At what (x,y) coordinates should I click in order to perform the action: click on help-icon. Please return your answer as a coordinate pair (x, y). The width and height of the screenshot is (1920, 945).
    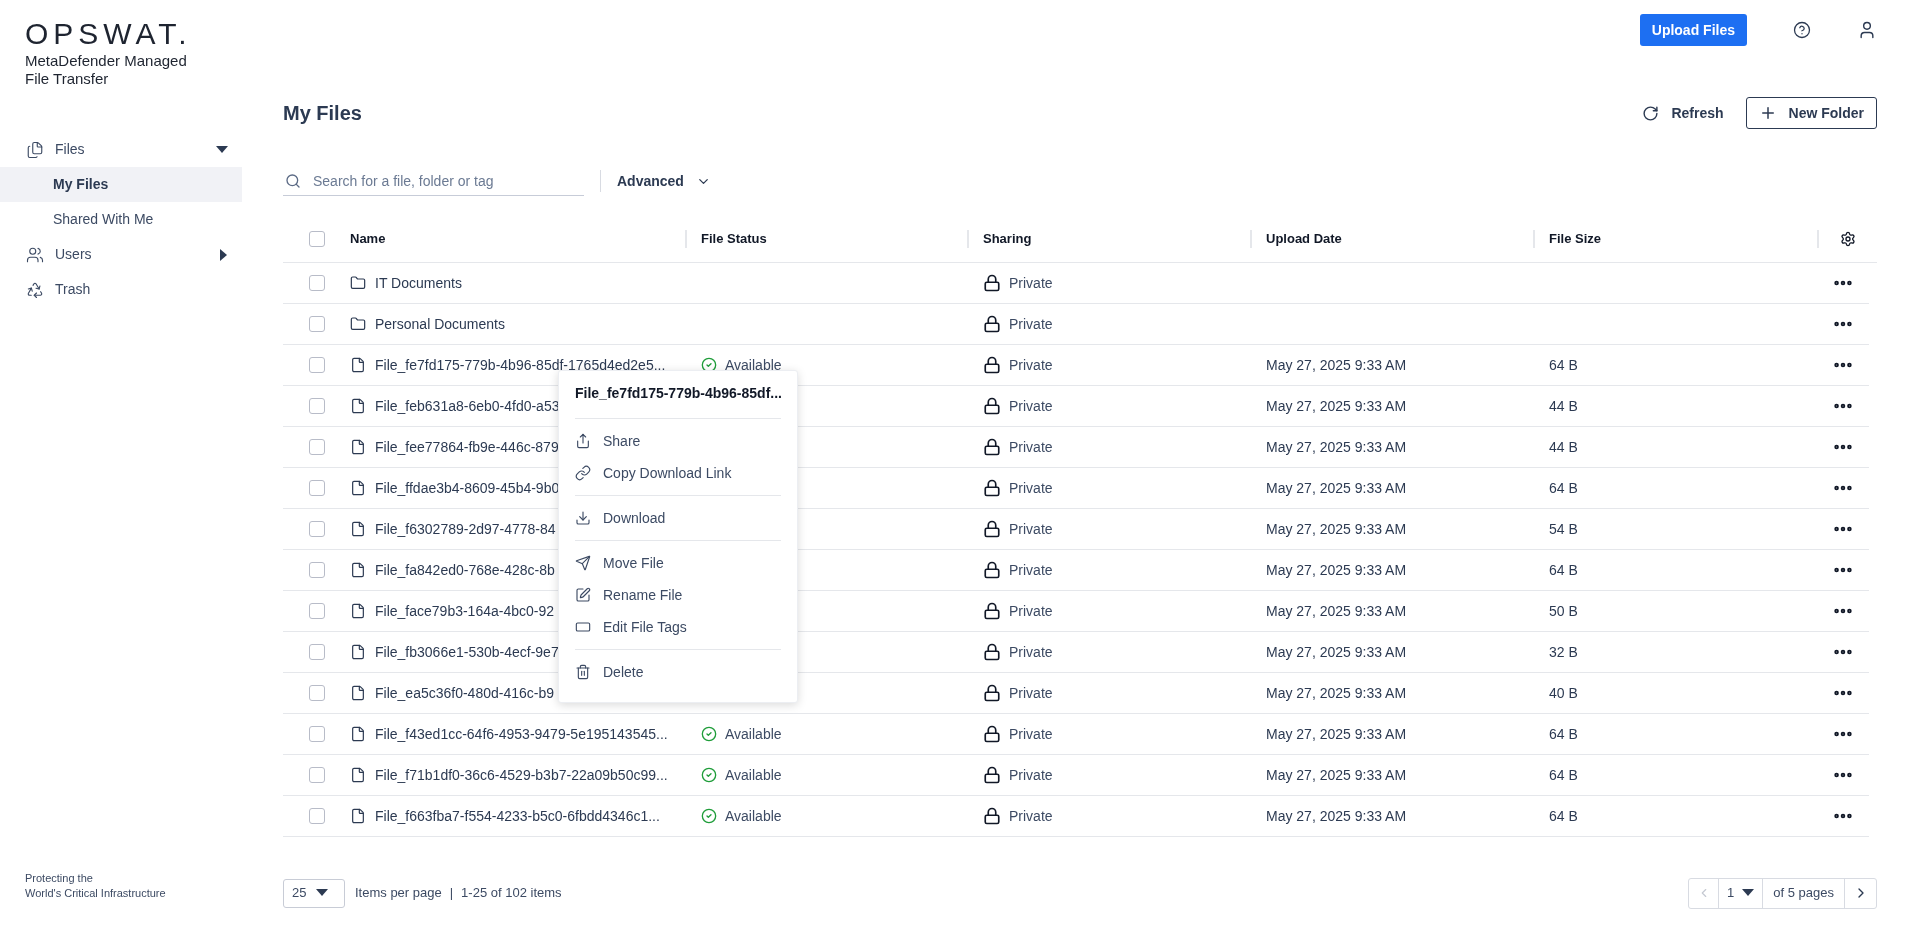
    Looking at the image, I should click on (1802, 30).